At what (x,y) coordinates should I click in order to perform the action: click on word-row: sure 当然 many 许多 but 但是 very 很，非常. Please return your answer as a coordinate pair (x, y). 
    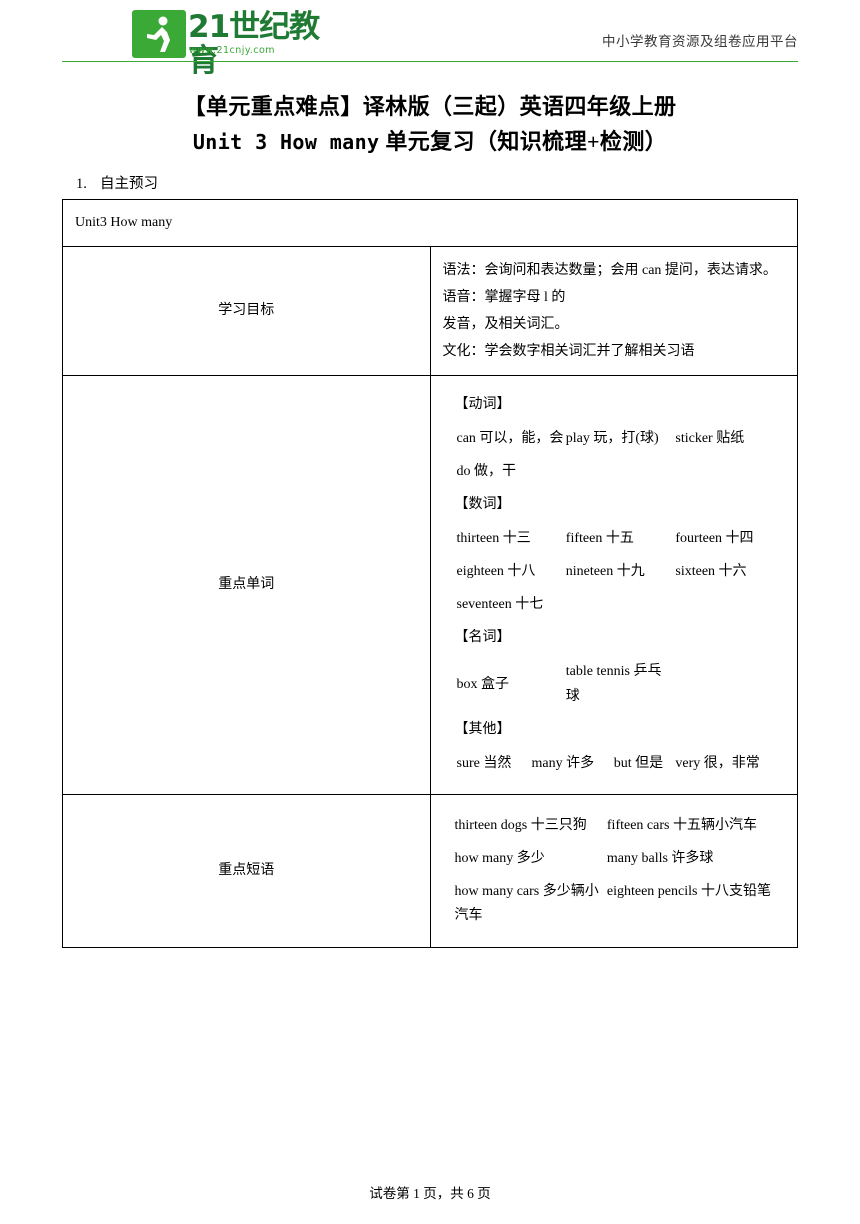
    Looking at the image, I should click on (614, 763).